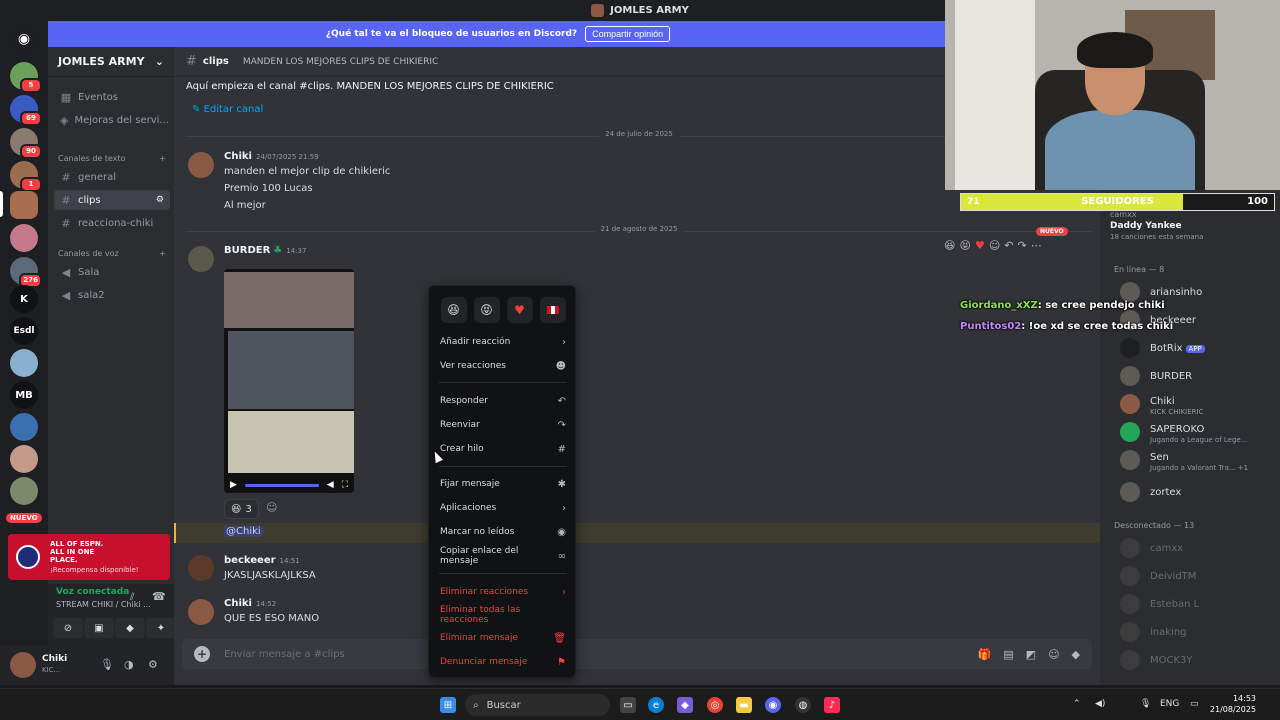 The width and height of the screenshot is (1280, 720). What do you see at coordinates (112, 200) in the screenshot?
I see `channel-clips: # clips ⚙` at bounding box center [112, 200].